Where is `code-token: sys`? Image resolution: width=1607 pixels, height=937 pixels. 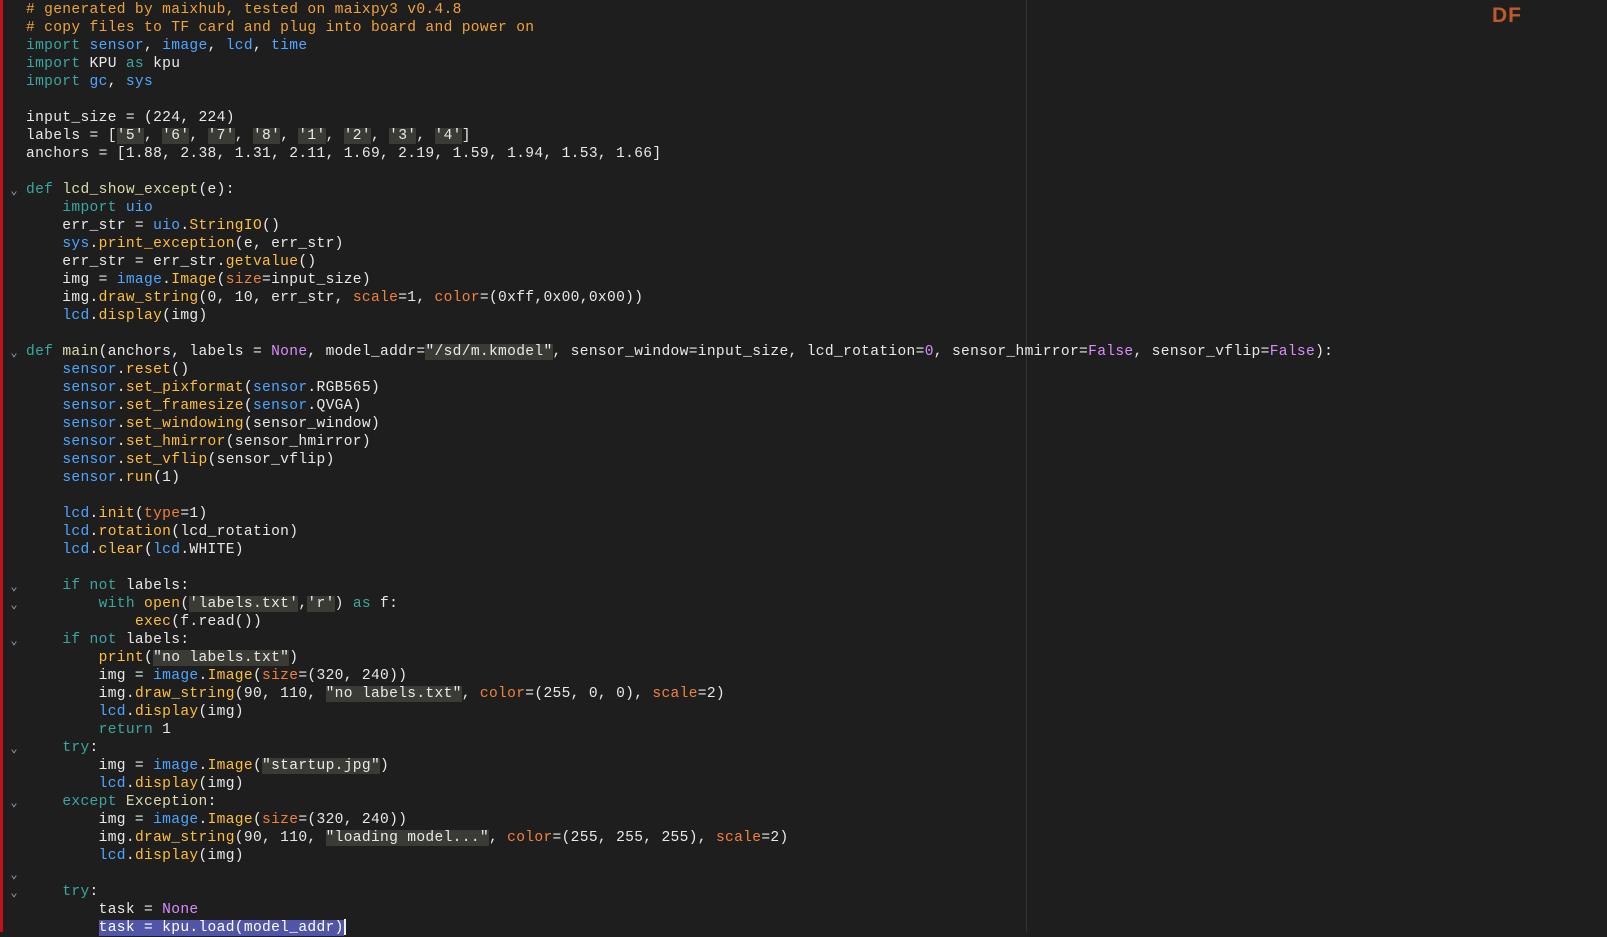
code-token: sys is located at coordinates (139, 82).